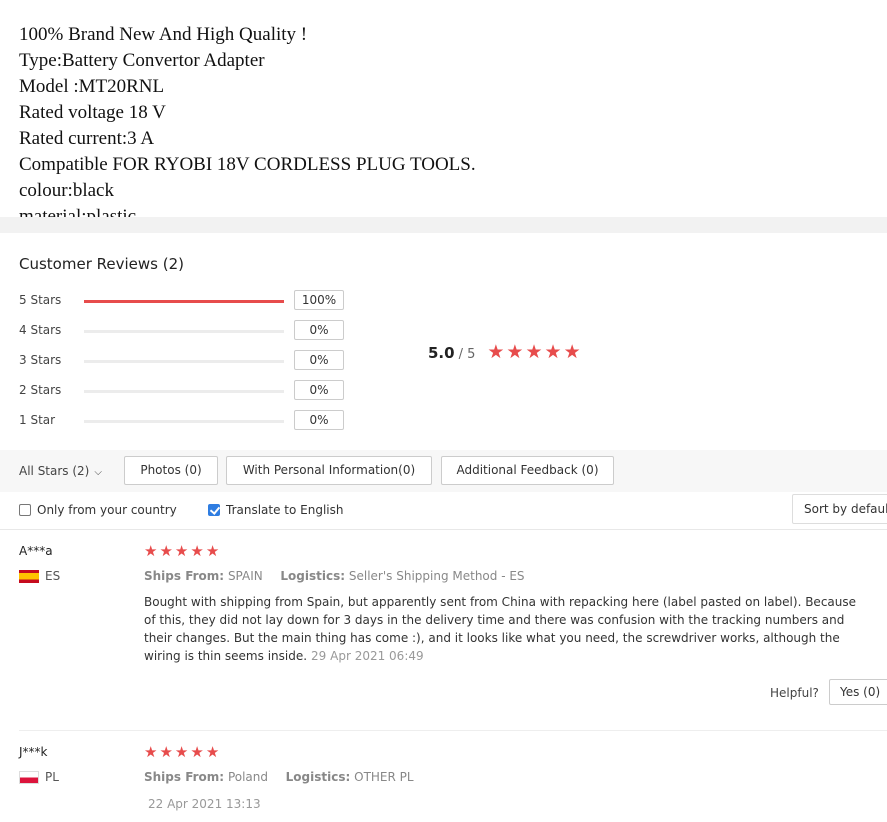 Image resolution: width=887 pixels, height=822 pixels. I want to click on average-out-of: / 5, so click(467, 354).